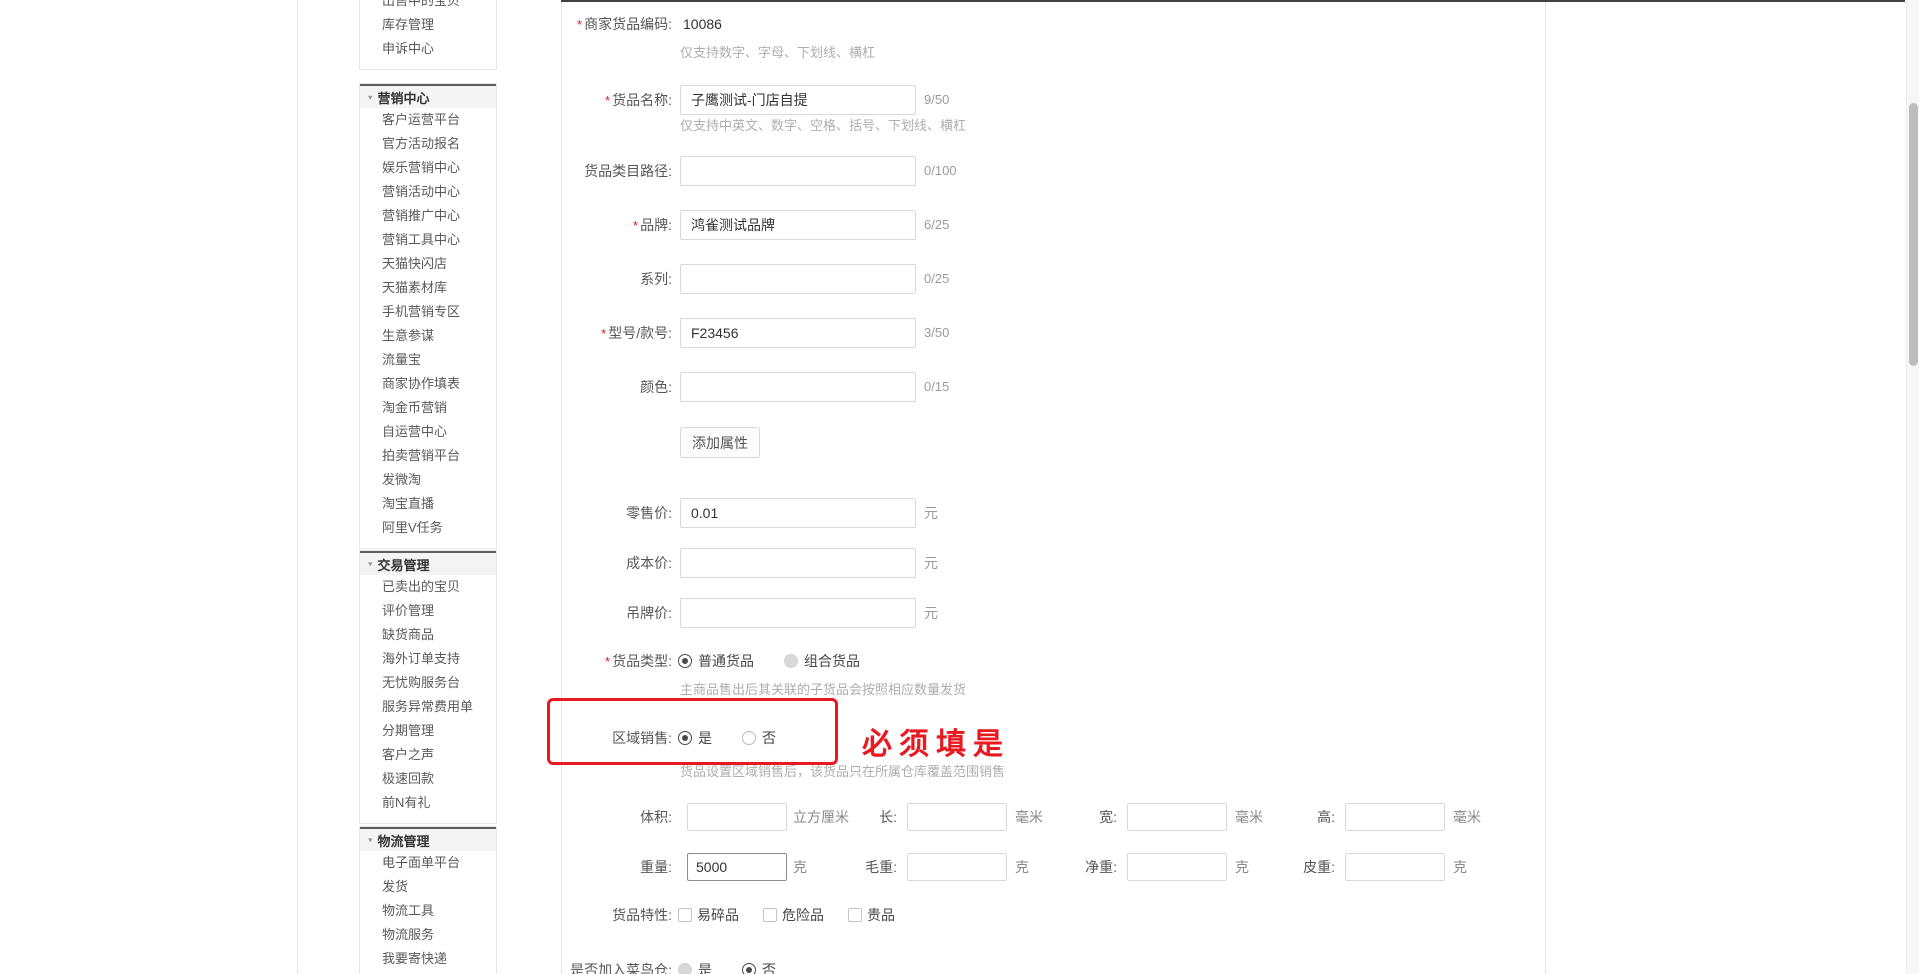  Describe the element at coordinates (798, 225) in the screenshot. I see `brand-input` at that location.